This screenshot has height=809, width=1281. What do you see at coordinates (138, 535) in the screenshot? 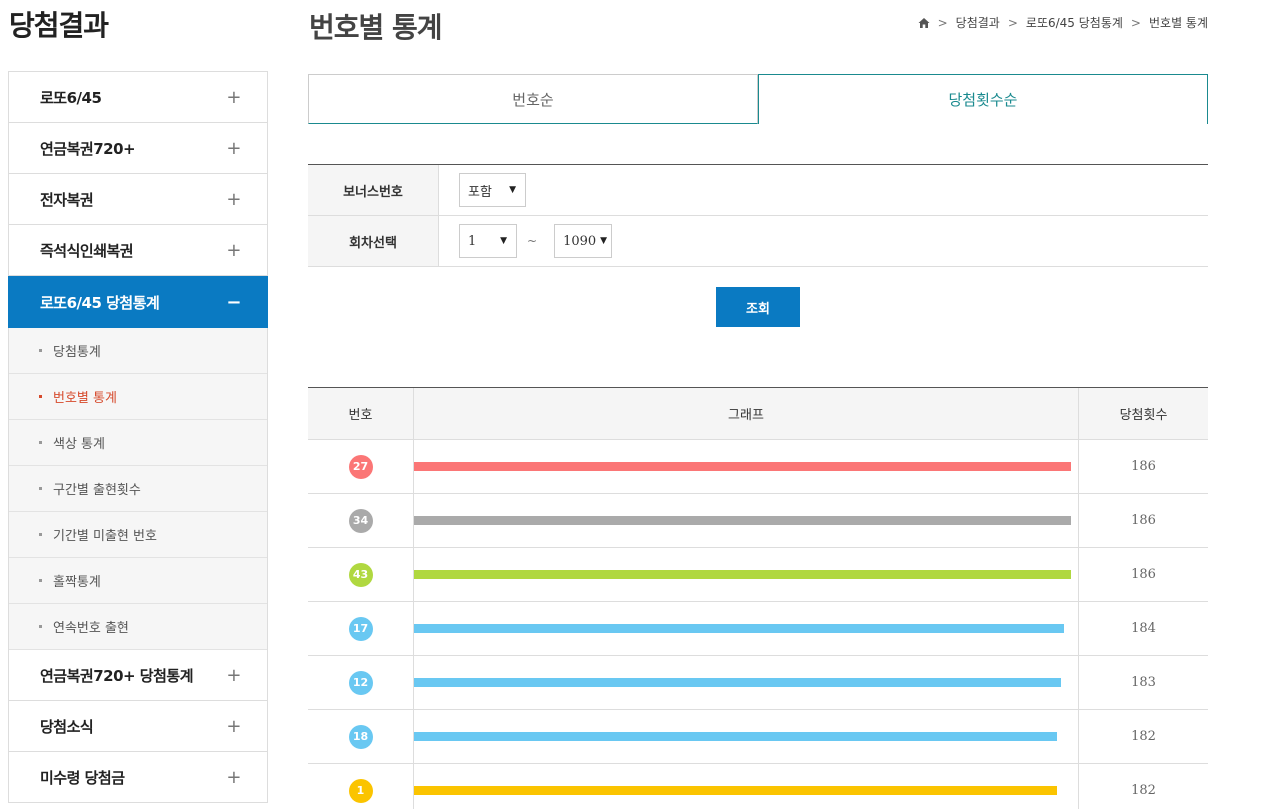
I see `sidebar-sub-item-unseen-numbers: 기간별 미출현 번호` at bounding box center [138, 535].